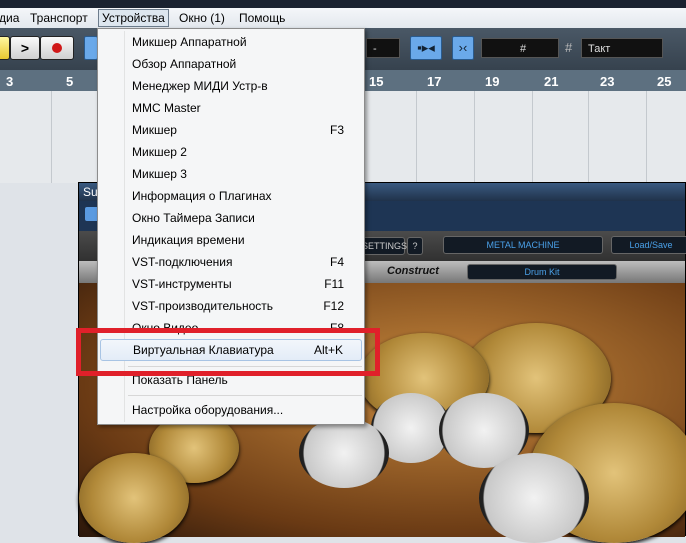 The width and height of the screenshot is (686, 543). I want to click on ruler-mark: 5, so click(70, 81).